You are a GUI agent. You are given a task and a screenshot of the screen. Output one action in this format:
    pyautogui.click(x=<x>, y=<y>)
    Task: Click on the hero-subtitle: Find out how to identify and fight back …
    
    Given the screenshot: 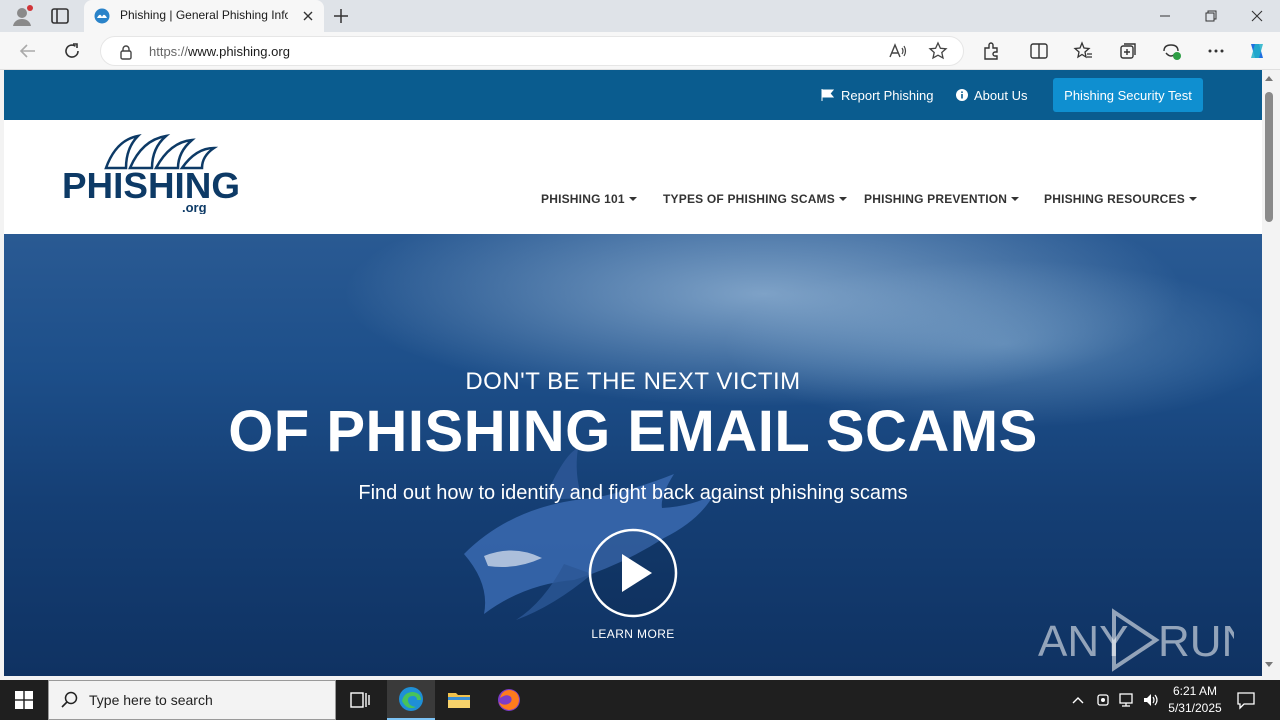 What is the action you would take?
    pyautogui.click(x=633, y=493)
    